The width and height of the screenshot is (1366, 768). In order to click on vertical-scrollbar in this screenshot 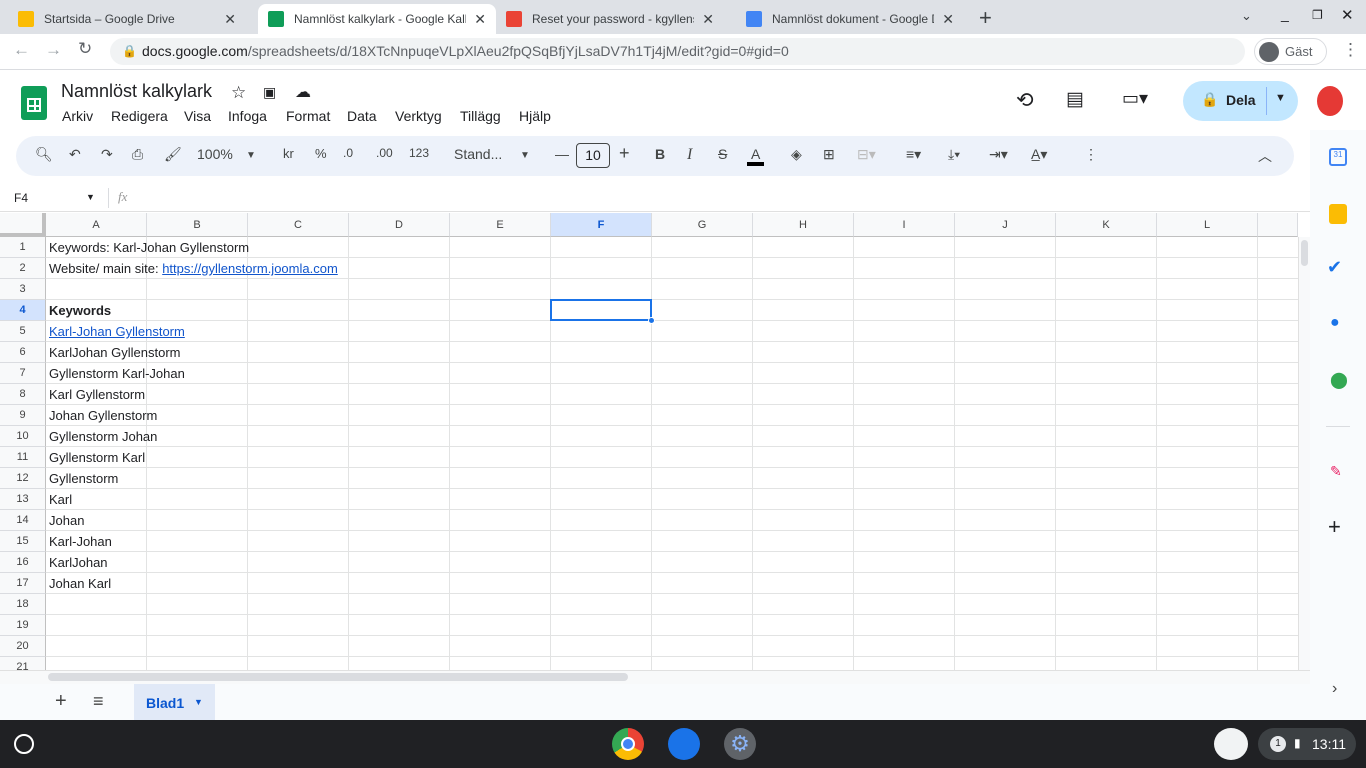, I will do `click(1304, 453)`.